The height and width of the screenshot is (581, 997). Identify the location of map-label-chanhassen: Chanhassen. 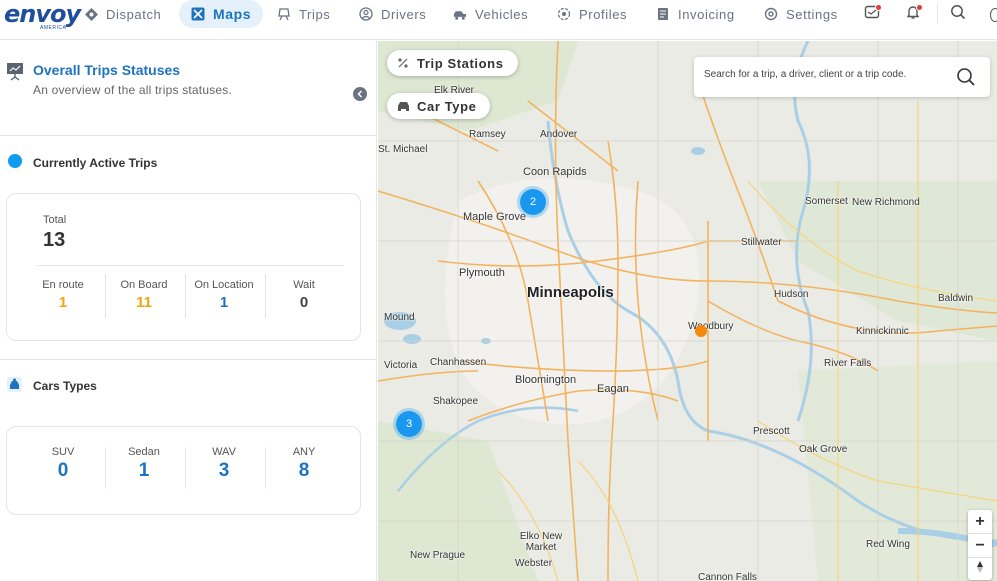
(458, 362).